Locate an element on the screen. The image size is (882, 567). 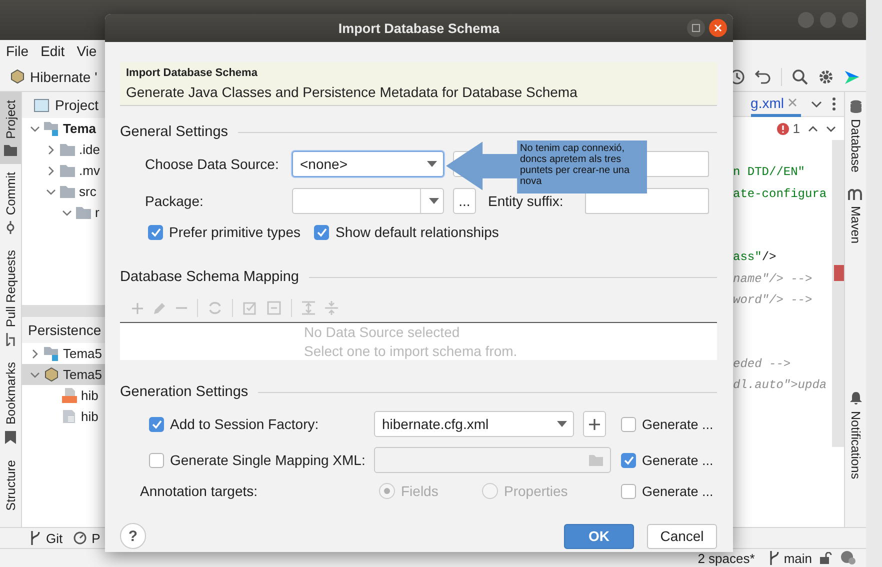
dialog-title: Import Database Schema is located at coordinates (419, 28).